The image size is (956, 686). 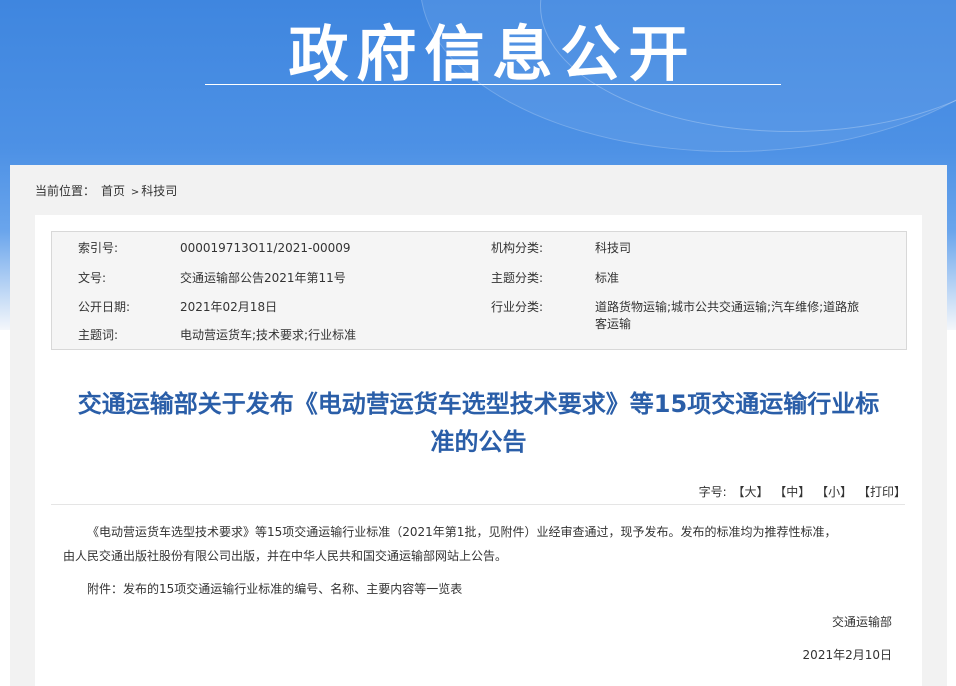 I want to click on signature: 交通运输部, so click(x=861, y=622).